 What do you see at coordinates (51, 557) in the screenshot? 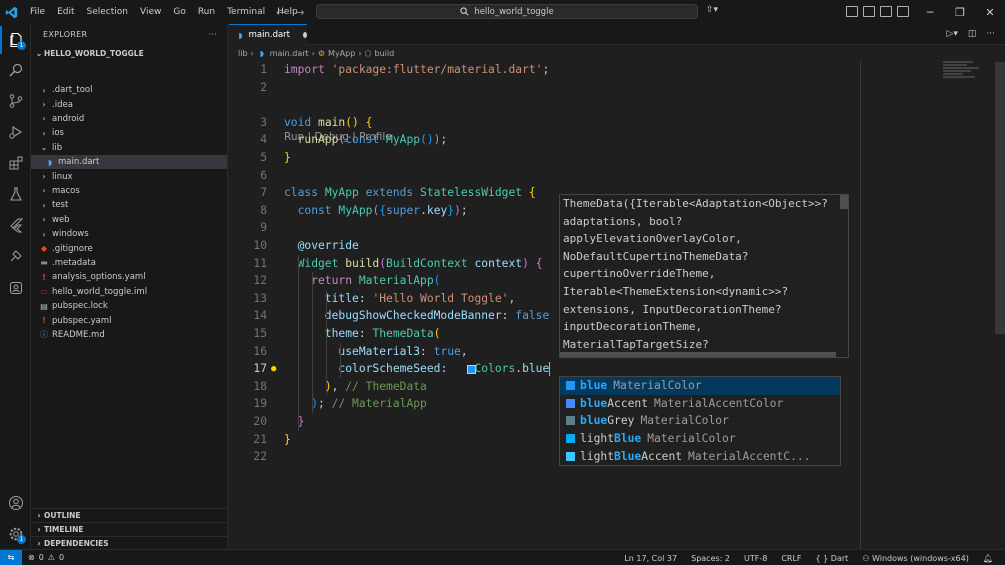
I see `warning-icon: ⚠` at bounding box center [51, 557].